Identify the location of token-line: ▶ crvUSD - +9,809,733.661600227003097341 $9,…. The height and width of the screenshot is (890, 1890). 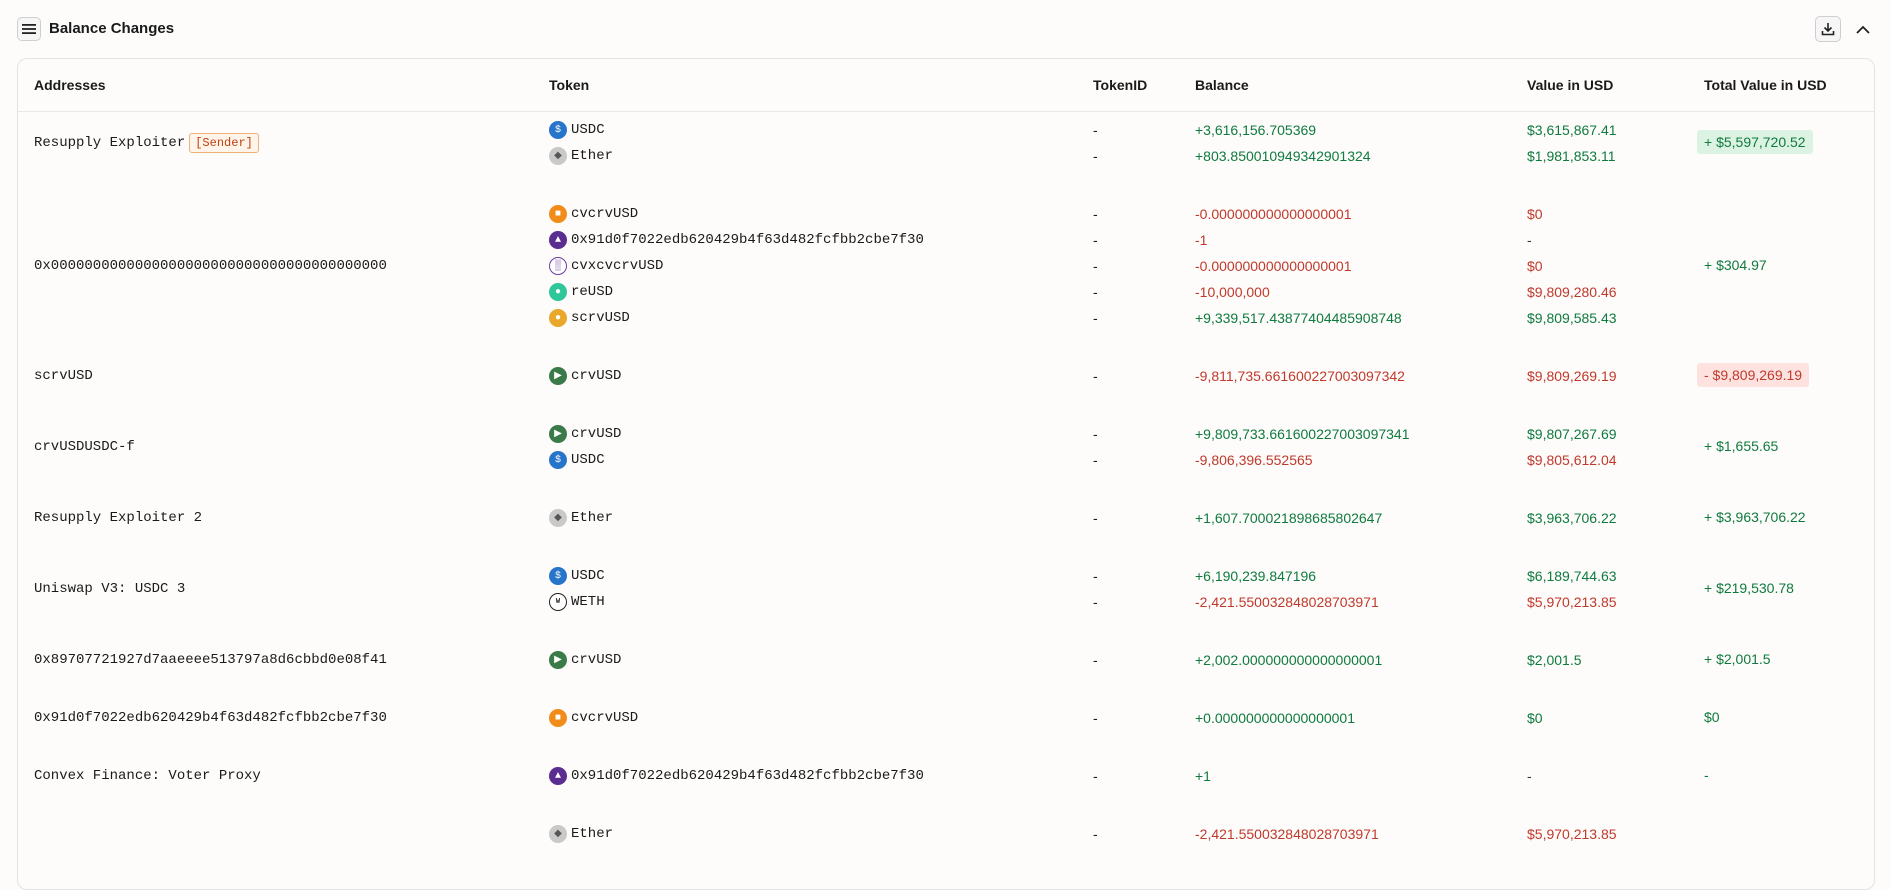
(946, 434).